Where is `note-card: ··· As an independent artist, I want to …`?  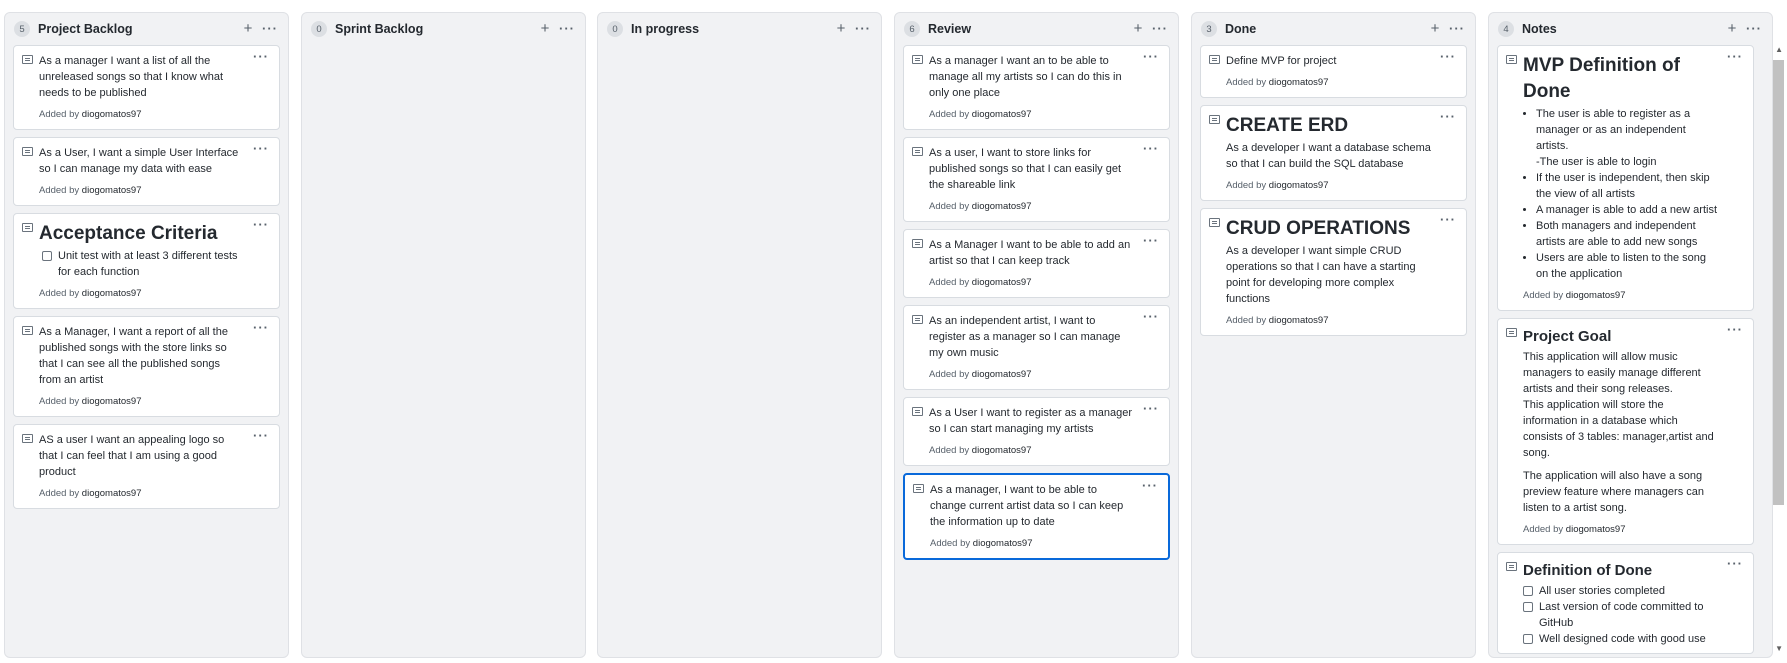
note-card: ··· As an independent artist, I want to … is located at coordinates (1036, 347).